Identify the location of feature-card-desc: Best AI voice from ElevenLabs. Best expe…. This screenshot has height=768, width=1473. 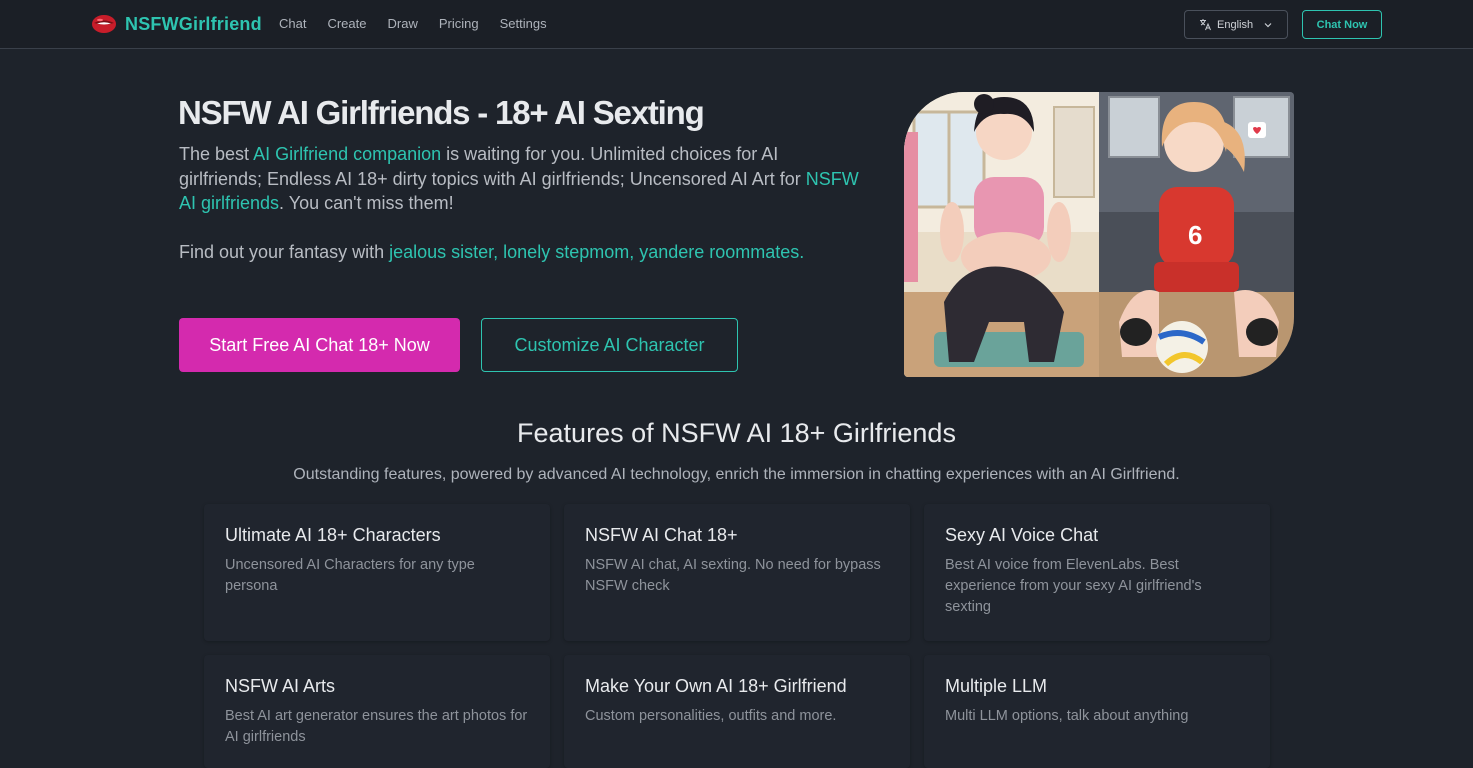
(1073, 586).